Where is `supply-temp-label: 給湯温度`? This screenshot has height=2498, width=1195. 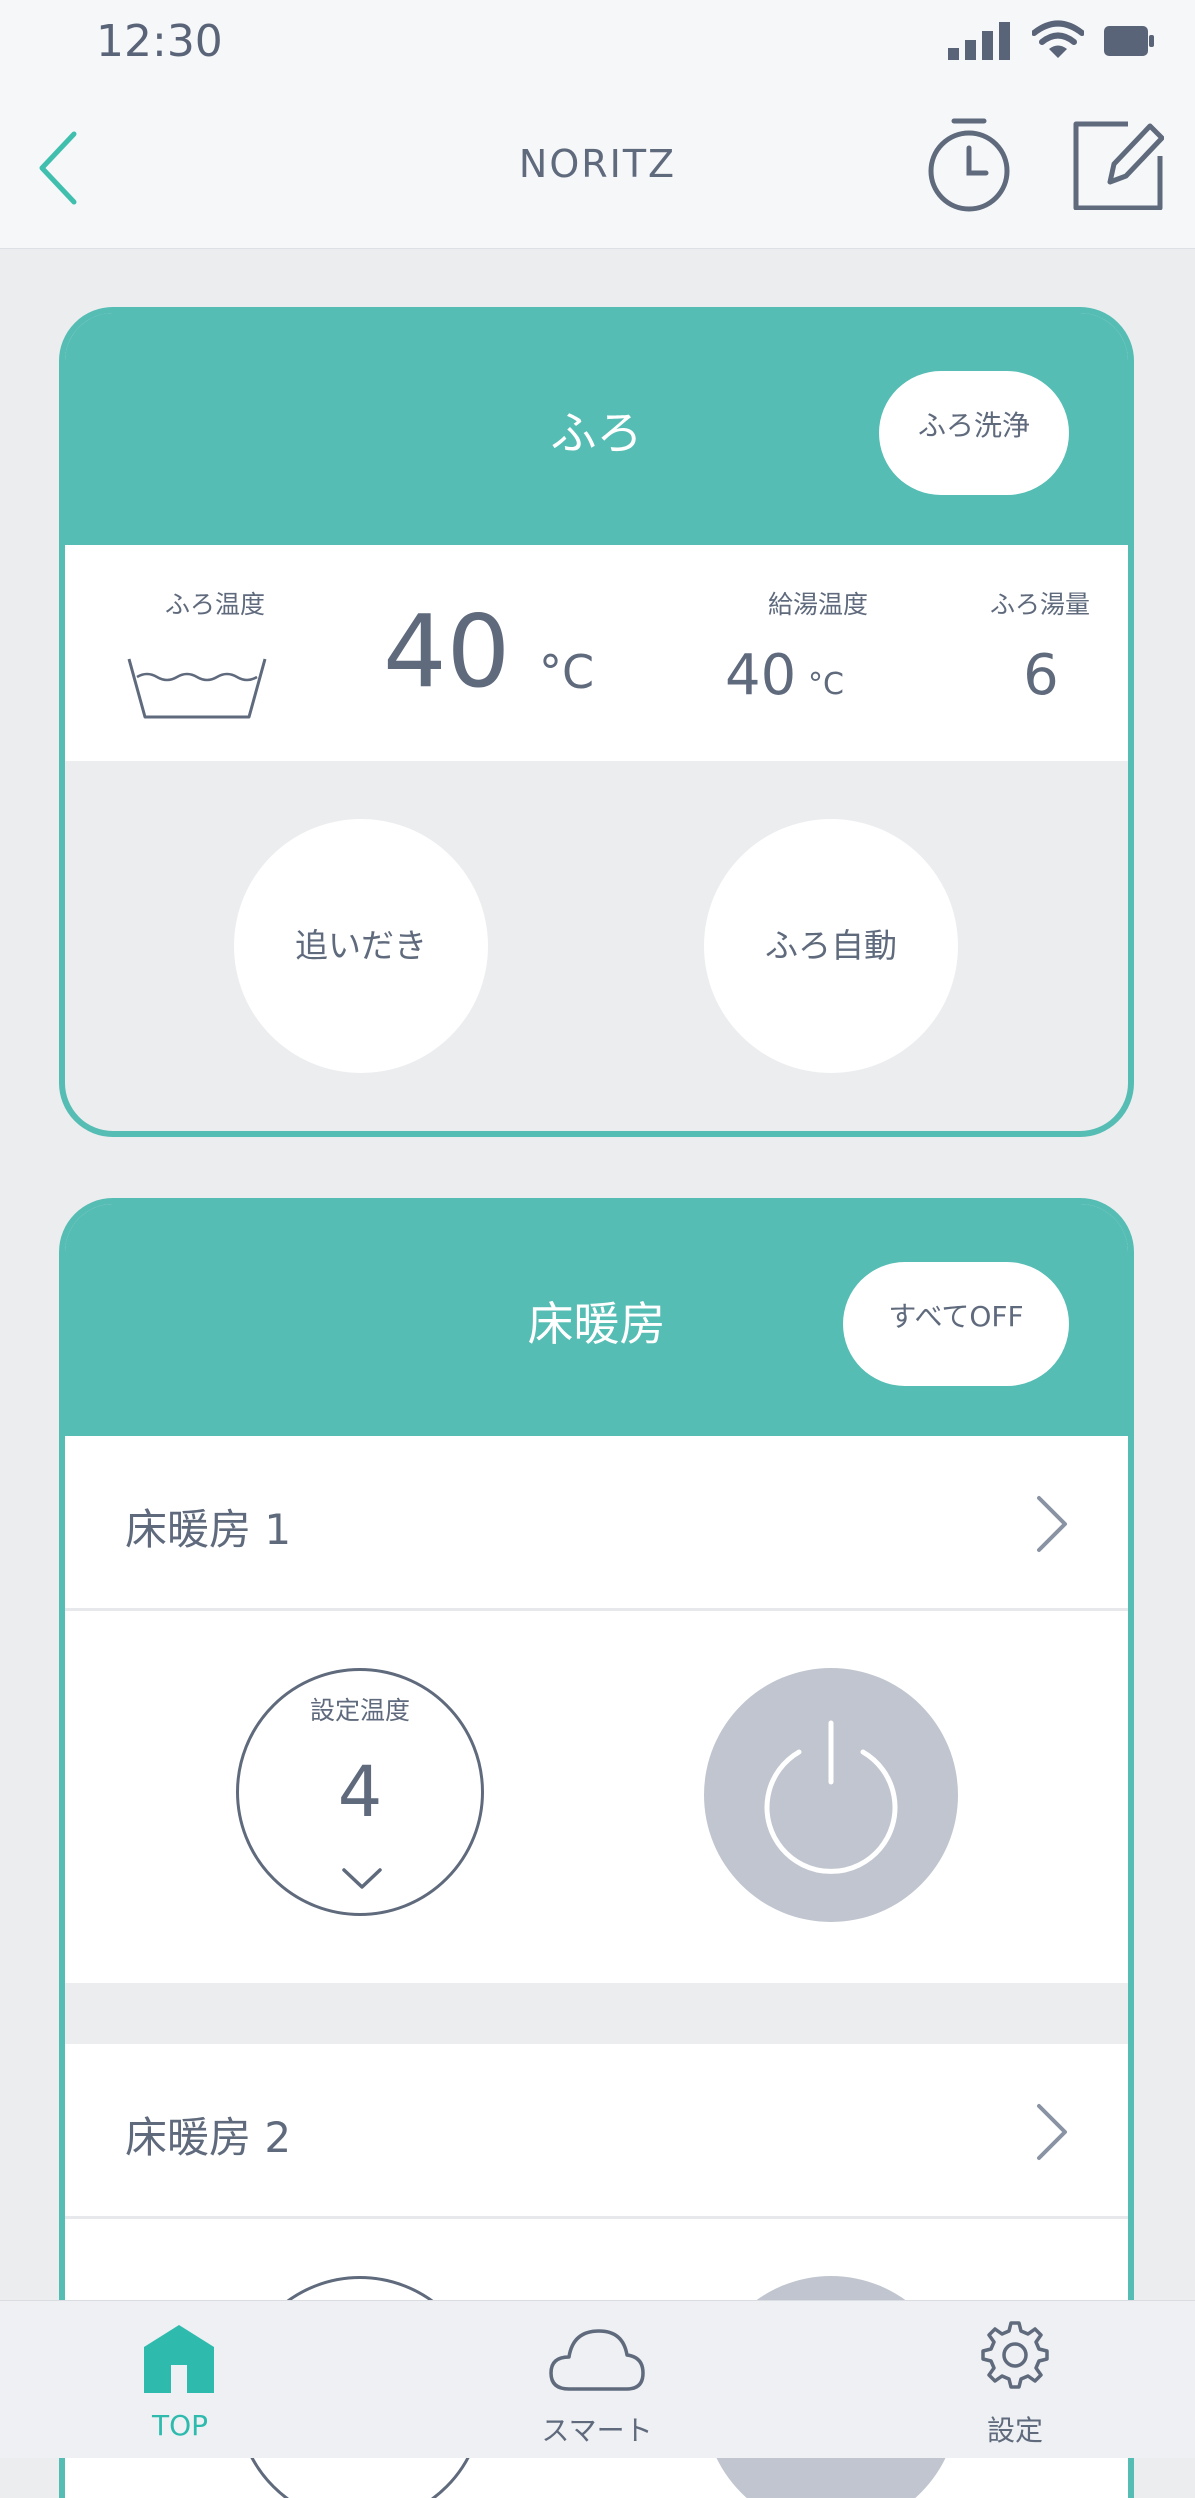 supply-temp-label: 給湯温度 is located at coordinates (817, 604).